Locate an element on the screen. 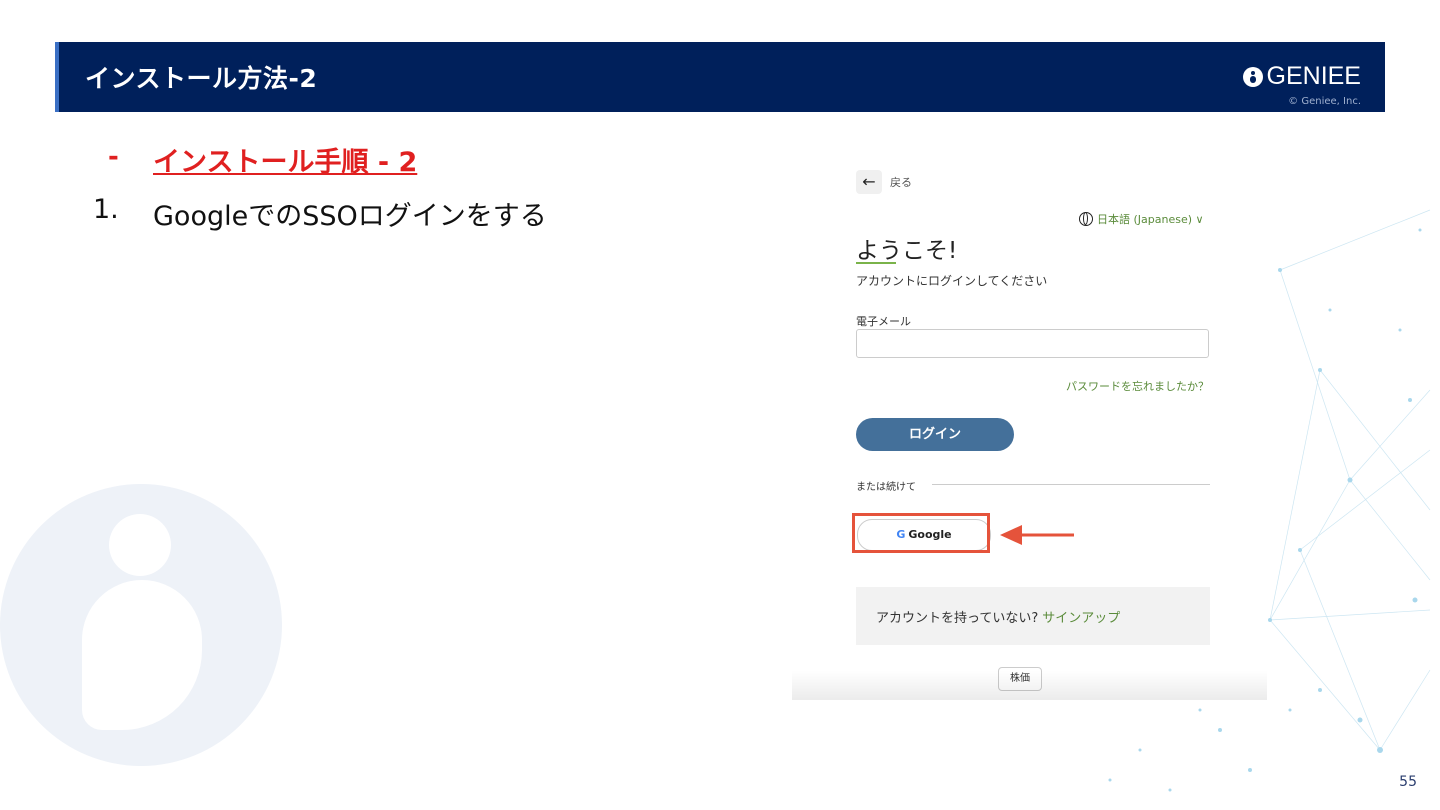 Image resolution: width=1440 pixels, height=810 pixels. email-label: 電子メール is located at coordinates (883, 321).